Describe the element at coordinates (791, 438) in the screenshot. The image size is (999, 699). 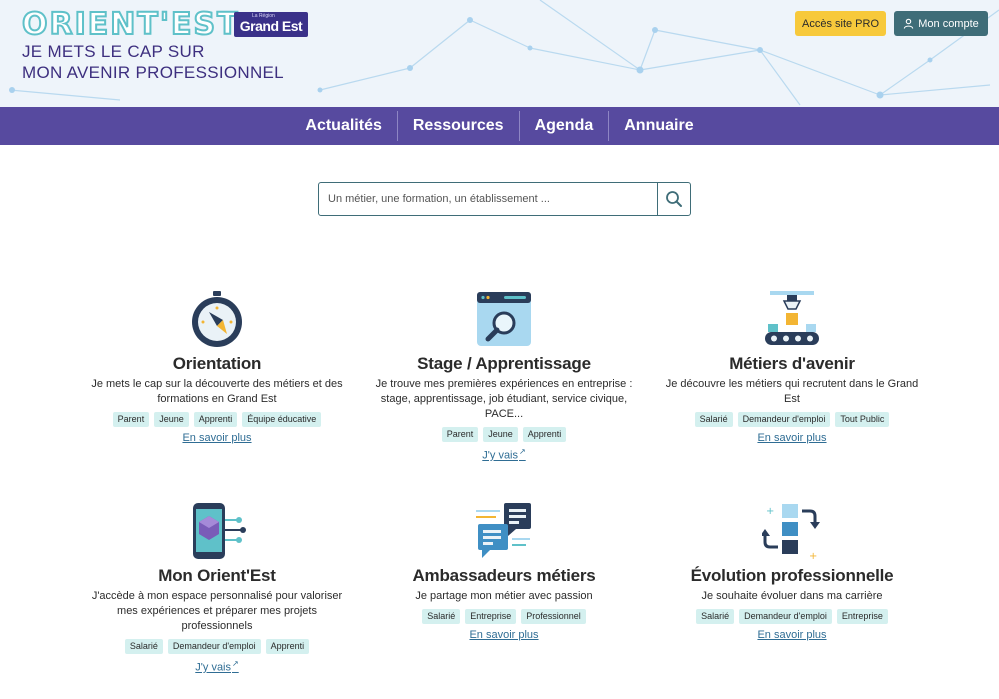
I see `metiers-avenir-link: En savoir plus` at that location.